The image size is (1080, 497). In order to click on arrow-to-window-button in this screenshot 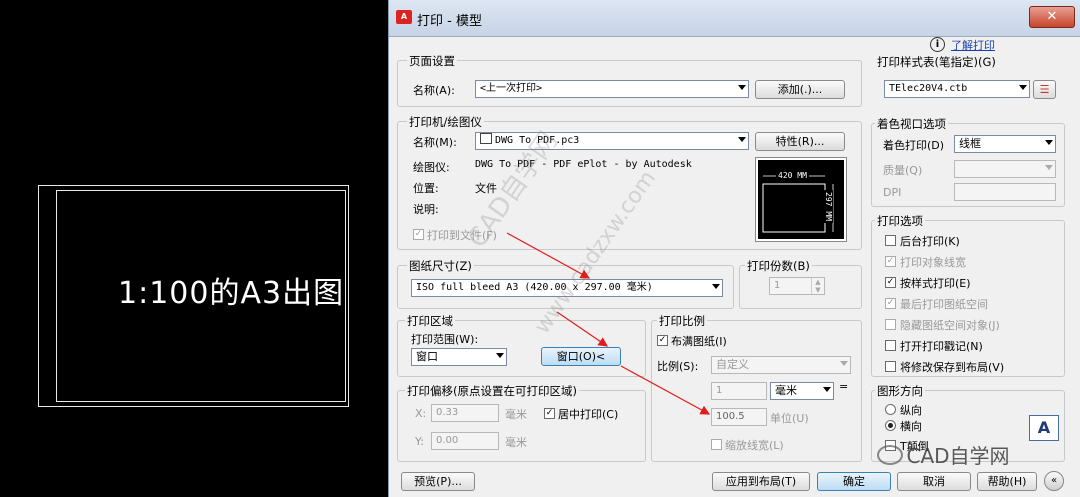, I will do `click(582, 329)`.